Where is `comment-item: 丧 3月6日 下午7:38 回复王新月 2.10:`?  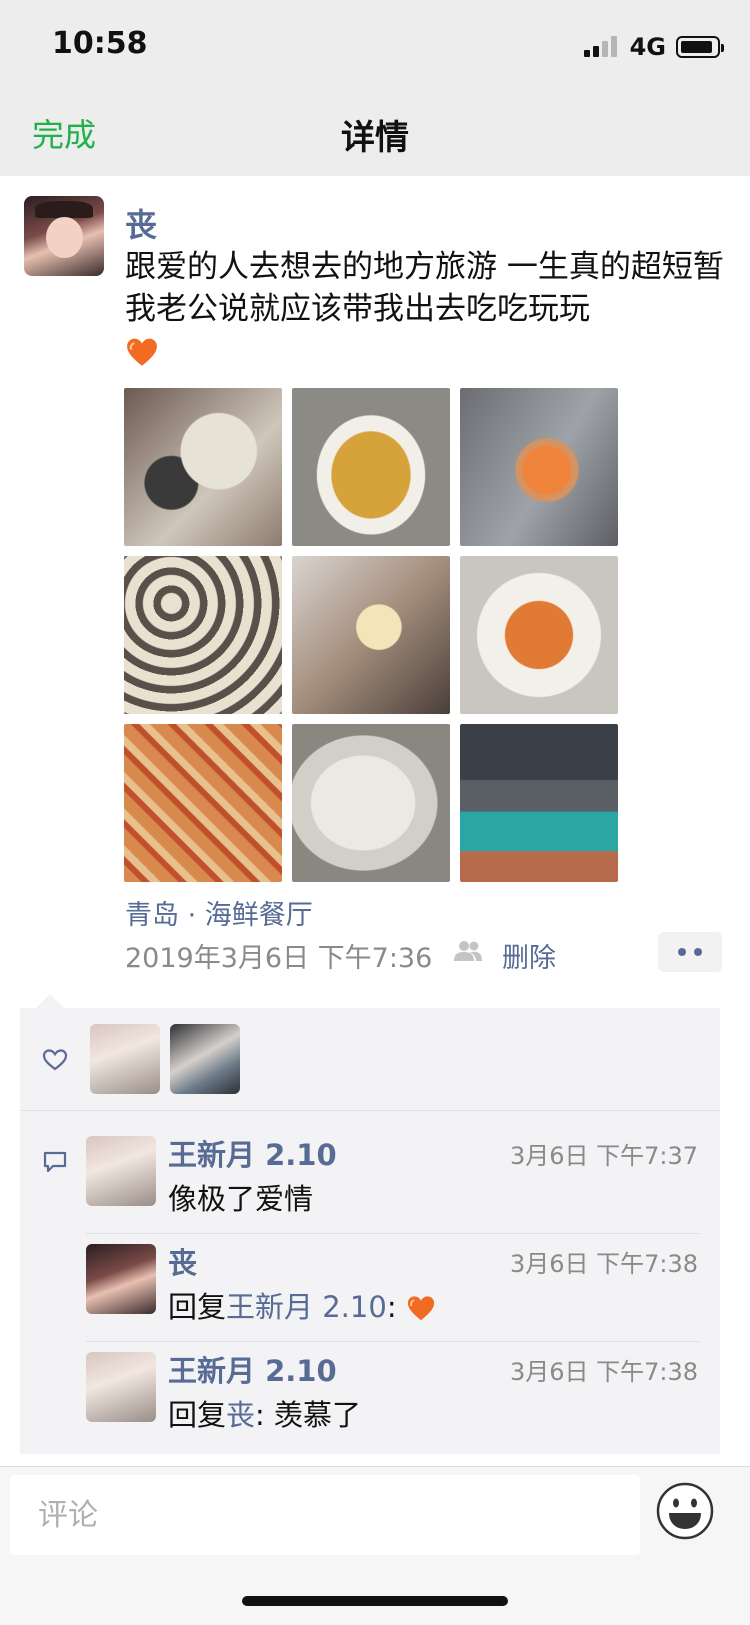
comment-item: 丧 3月6日 下午7:38 回复王新月 2.10: is located at coordinates (370, 1288).